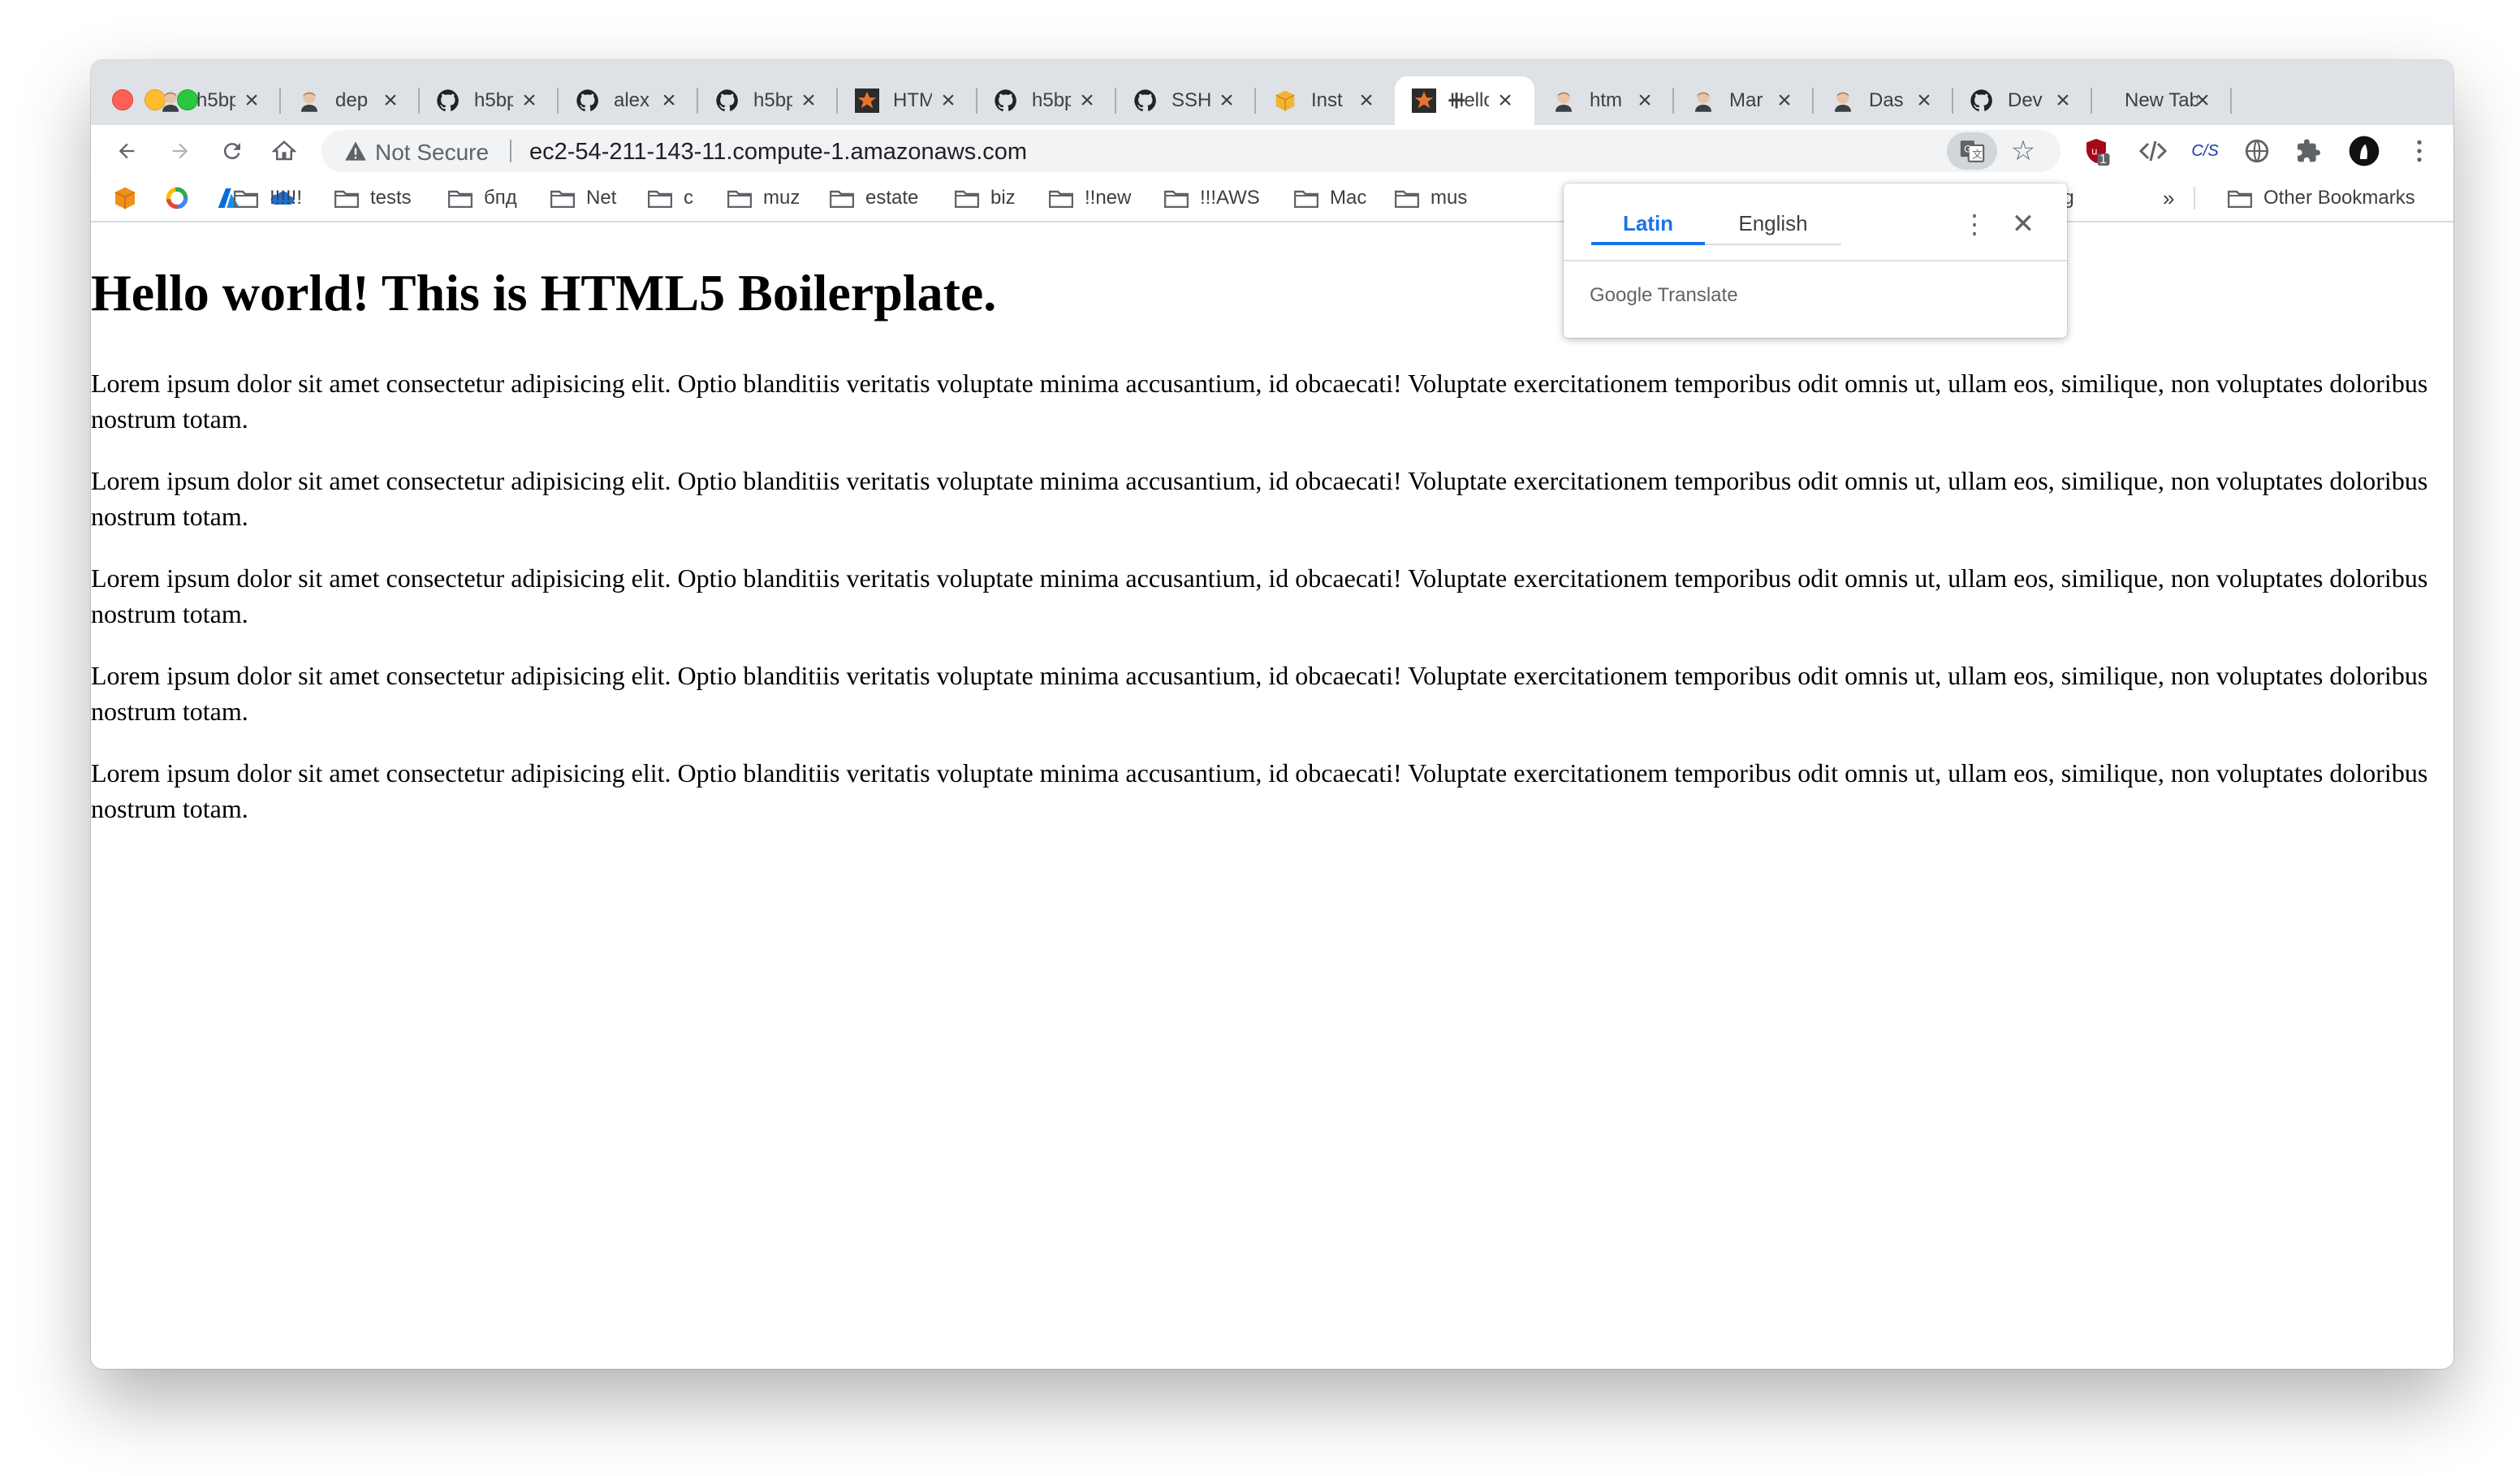  I want to click on forward-button, so click(180, 151).